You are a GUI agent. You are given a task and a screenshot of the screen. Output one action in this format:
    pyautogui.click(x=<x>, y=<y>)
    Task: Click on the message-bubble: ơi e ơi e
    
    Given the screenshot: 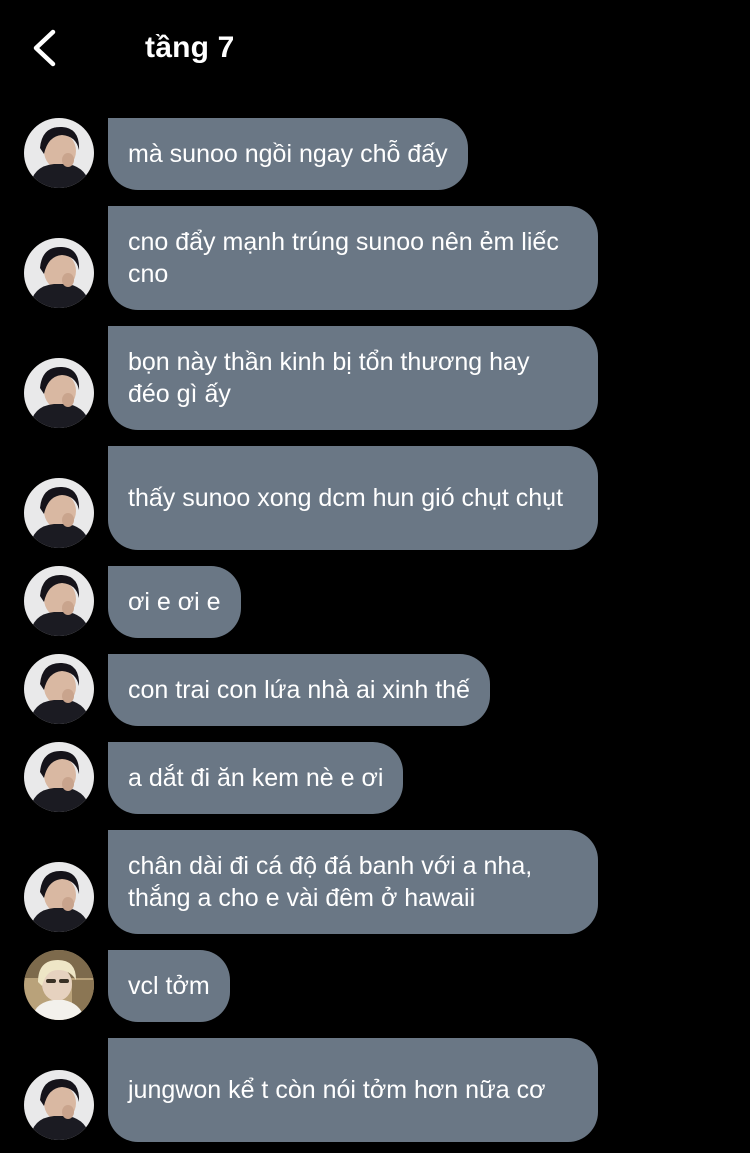 What is the action you would take?
    pyautogui.click(x=174, y=602)
    